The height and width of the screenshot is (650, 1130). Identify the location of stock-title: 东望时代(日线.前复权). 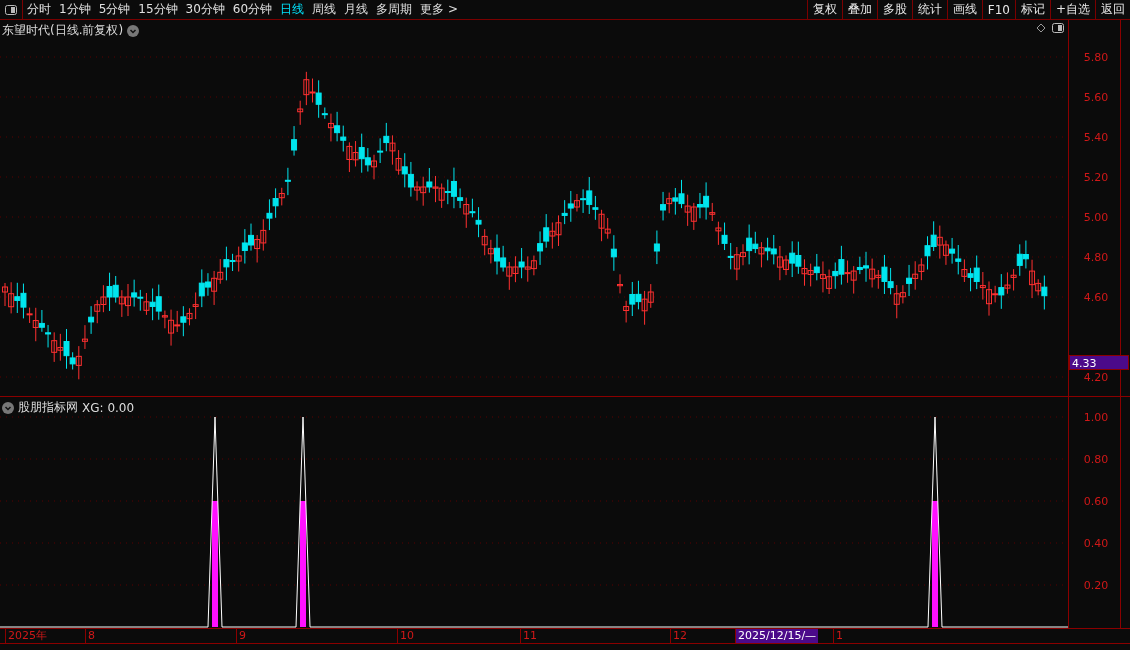
(63, 30).